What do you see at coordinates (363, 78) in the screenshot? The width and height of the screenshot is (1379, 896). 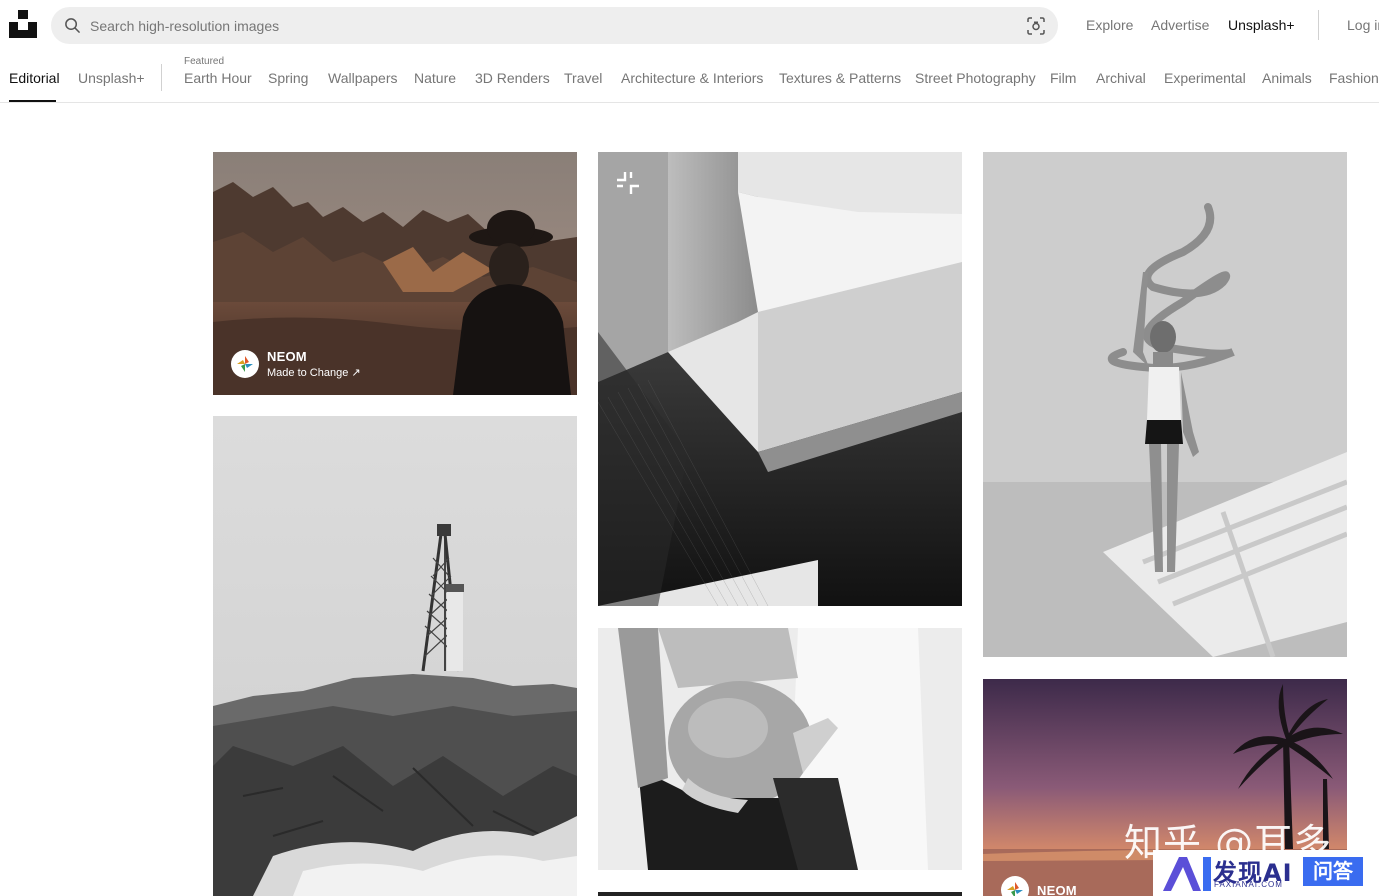 I see `tab-wallpapers: Wallpapers` at bounding box center [363, 78].